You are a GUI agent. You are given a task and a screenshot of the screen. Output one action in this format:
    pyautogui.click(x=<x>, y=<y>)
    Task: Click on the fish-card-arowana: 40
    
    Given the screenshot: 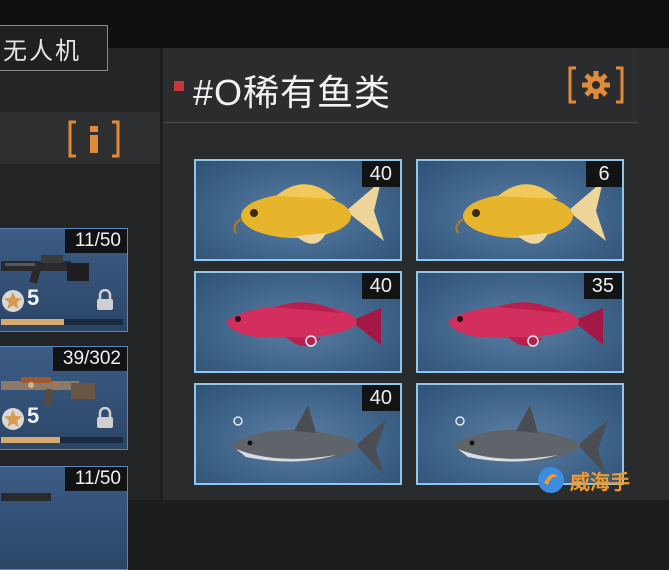 What is the action you would take?
    pyautogui.click(x=298, y=322)
    